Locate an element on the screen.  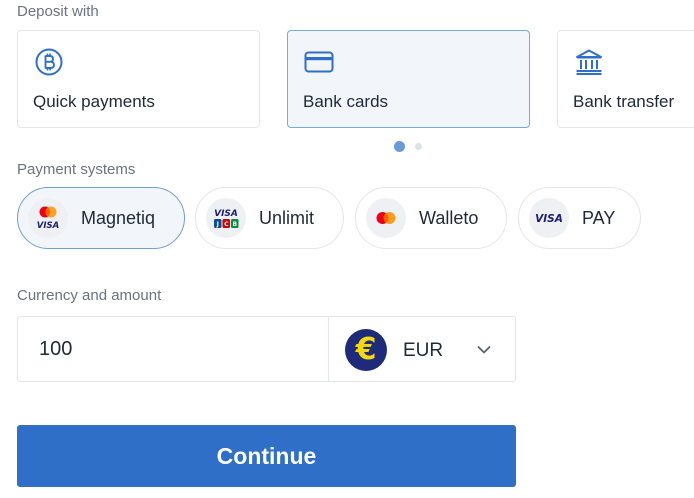
currency-select: € EUR is located at coordinates (422, 349).